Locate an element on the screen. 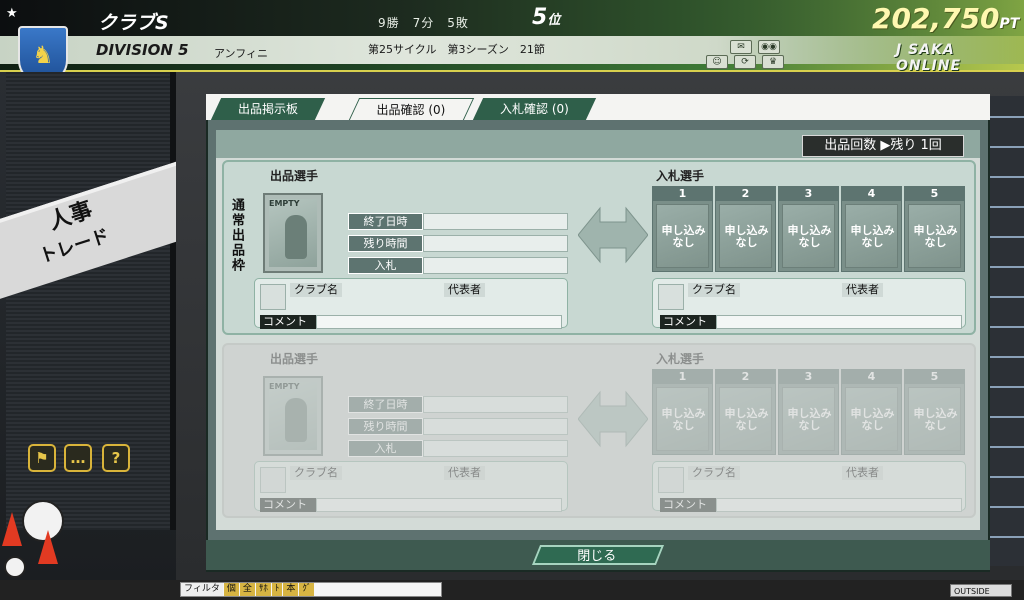  tab-label: 入札確認 (0) is located at coordinates (534, 109).